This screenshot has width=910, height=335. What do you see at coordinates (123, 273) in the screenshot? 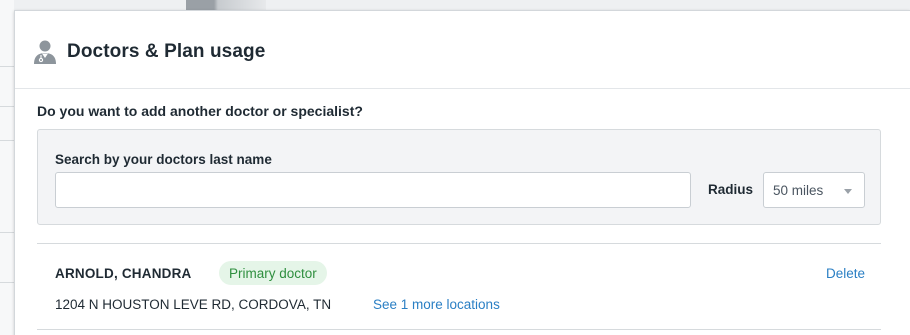
I see `doctor-name: ARNOLD, CHANDRA` at bounding box center [123, 273].